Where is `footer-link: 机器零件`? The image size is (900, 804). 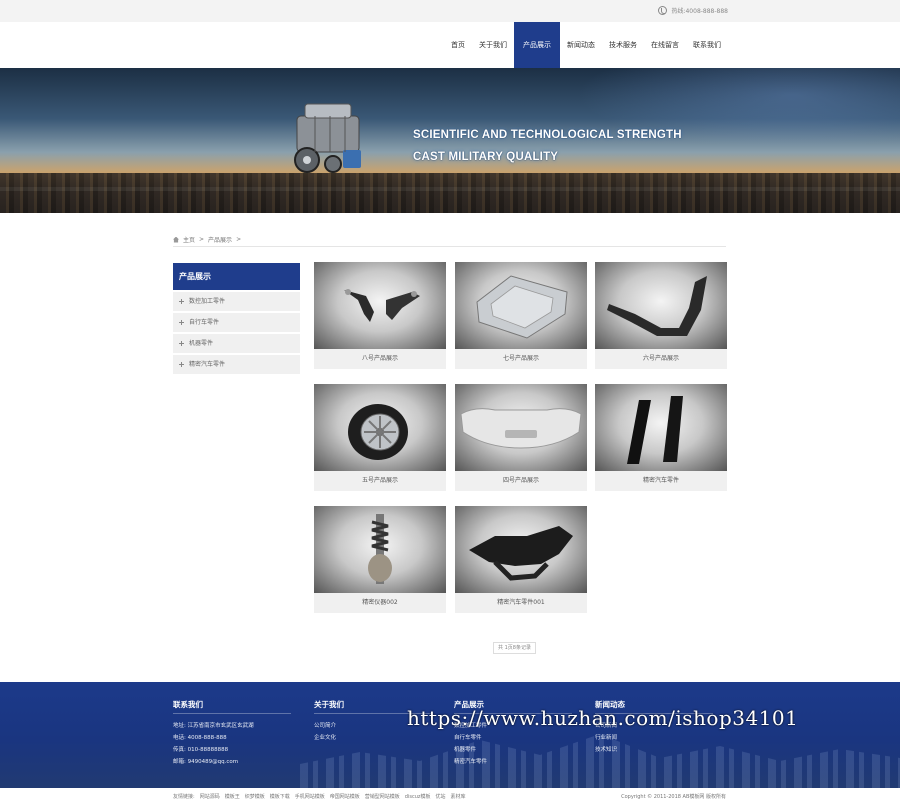 footer-link: 机器零件 is located at coordinates (513, 750).